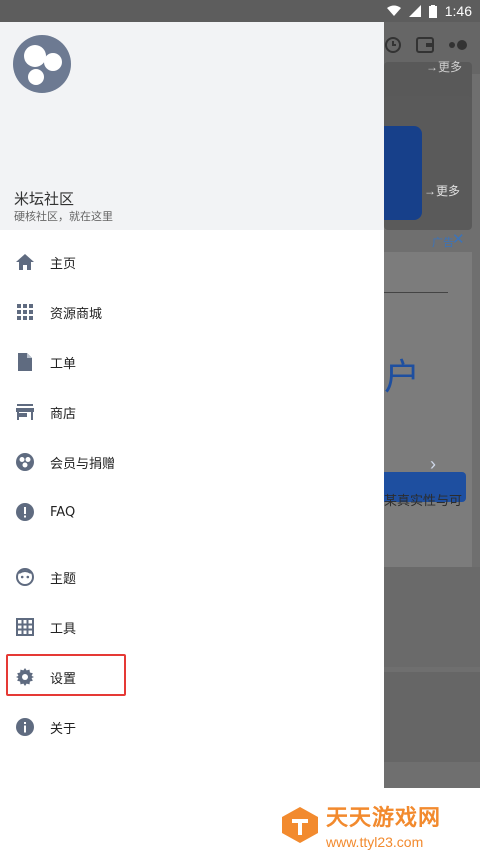  What do you see at coordinates (192, 512) in the screenshot?
I see `menu-item-faq: FAQ` at bounding box center [192, 512].